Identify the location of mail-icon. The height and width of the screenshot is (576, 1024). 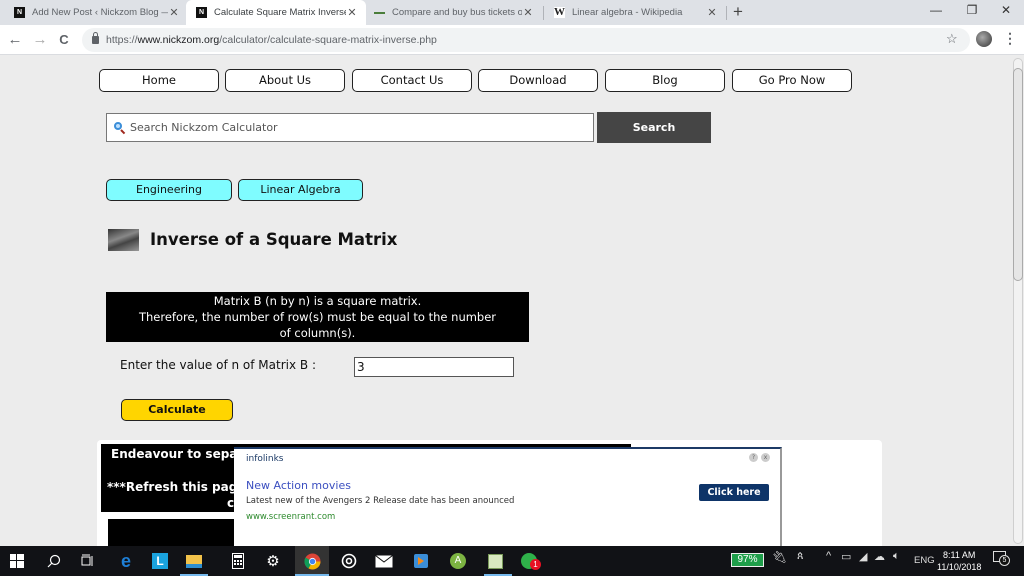
(384, 561).